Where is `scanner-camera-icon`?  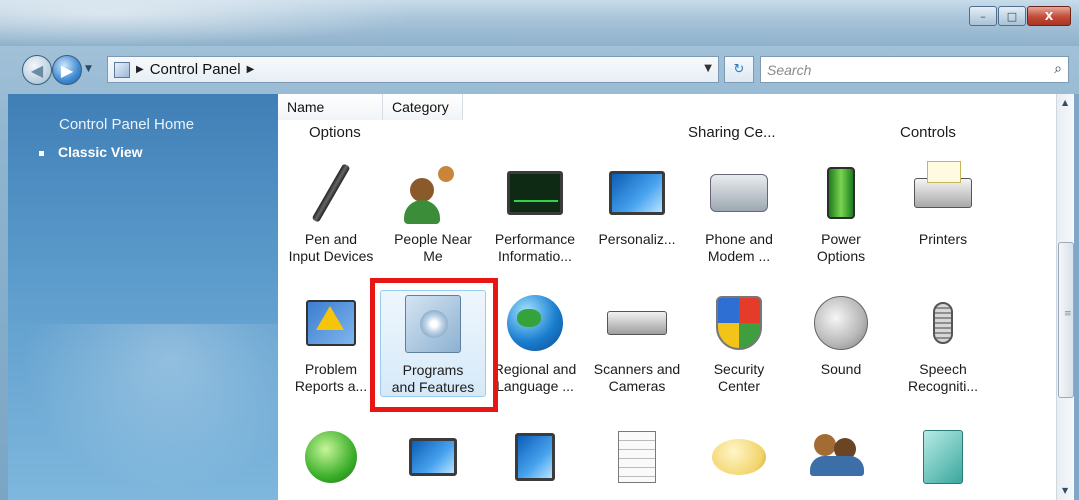 scanner-camera-icon is located at coordinates (637, 323).